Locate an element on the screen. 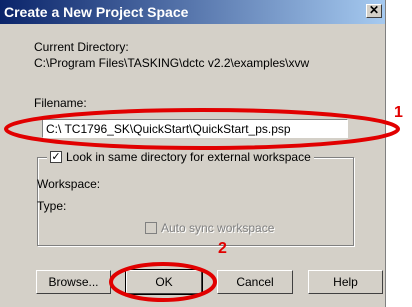 The image size is (412, 307). ok-highlight-ellipse is located at coordinates (163, 282).